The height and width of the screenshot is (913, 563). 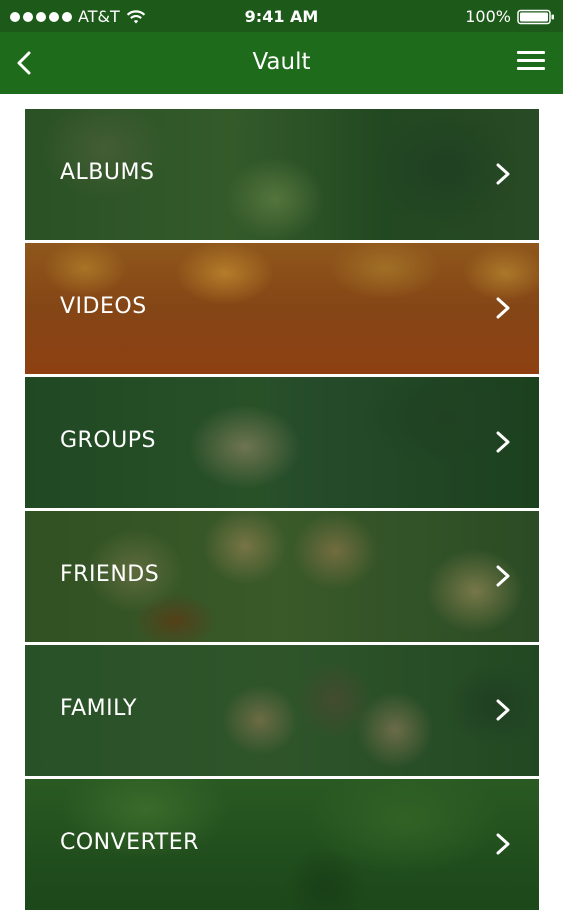 What do you see at coordinates (110, 574) in the screenshot?
I see `menu-tile-label: FRIENDS` at bounding box center [110, 574].